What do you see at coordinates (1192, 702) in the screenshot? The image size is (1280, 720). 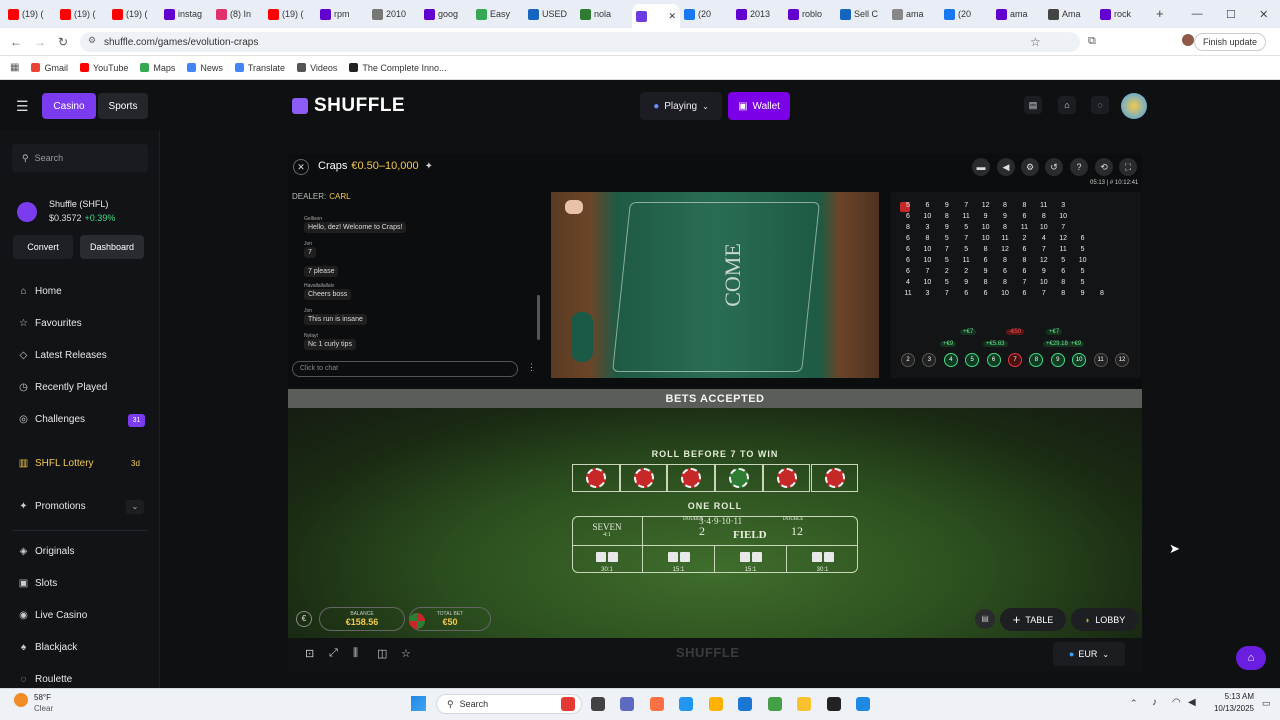 I see `volume-icon: ◀` at bounding box center [1192, 702].